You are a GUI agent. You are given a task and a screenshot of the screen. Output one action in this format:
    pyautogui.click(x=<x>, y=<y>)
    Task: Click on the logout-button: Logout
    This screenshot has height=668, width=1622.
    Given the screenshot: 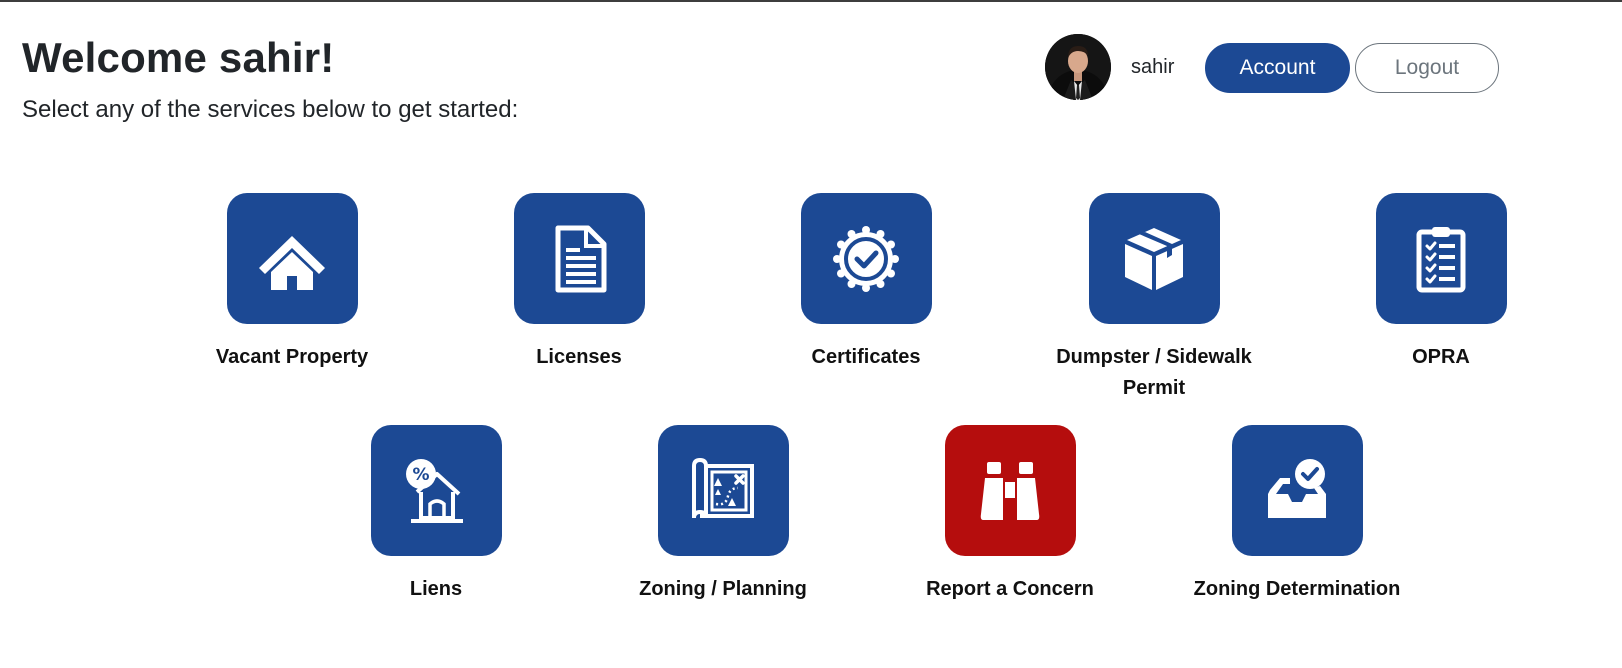 What is the action you would take?
    pyautogui.click(x=1427, y=68)
    